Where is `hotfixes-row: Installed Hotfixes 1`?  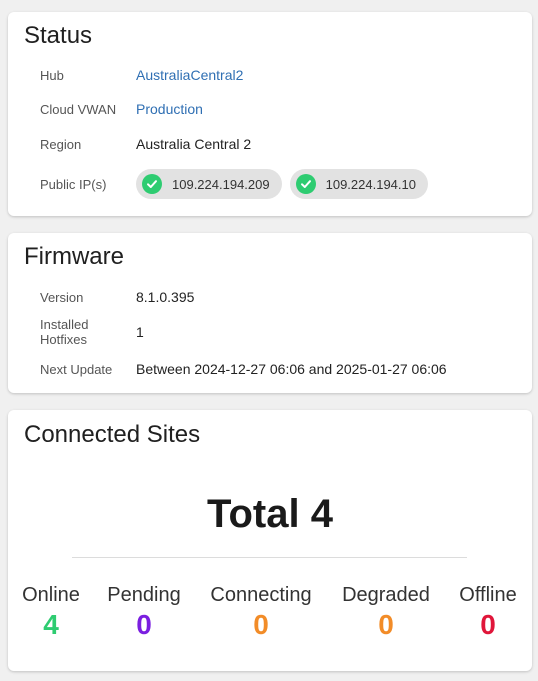
hotfixes-row: Installed Hotfixes 1 is located at coordinates (280, 332).